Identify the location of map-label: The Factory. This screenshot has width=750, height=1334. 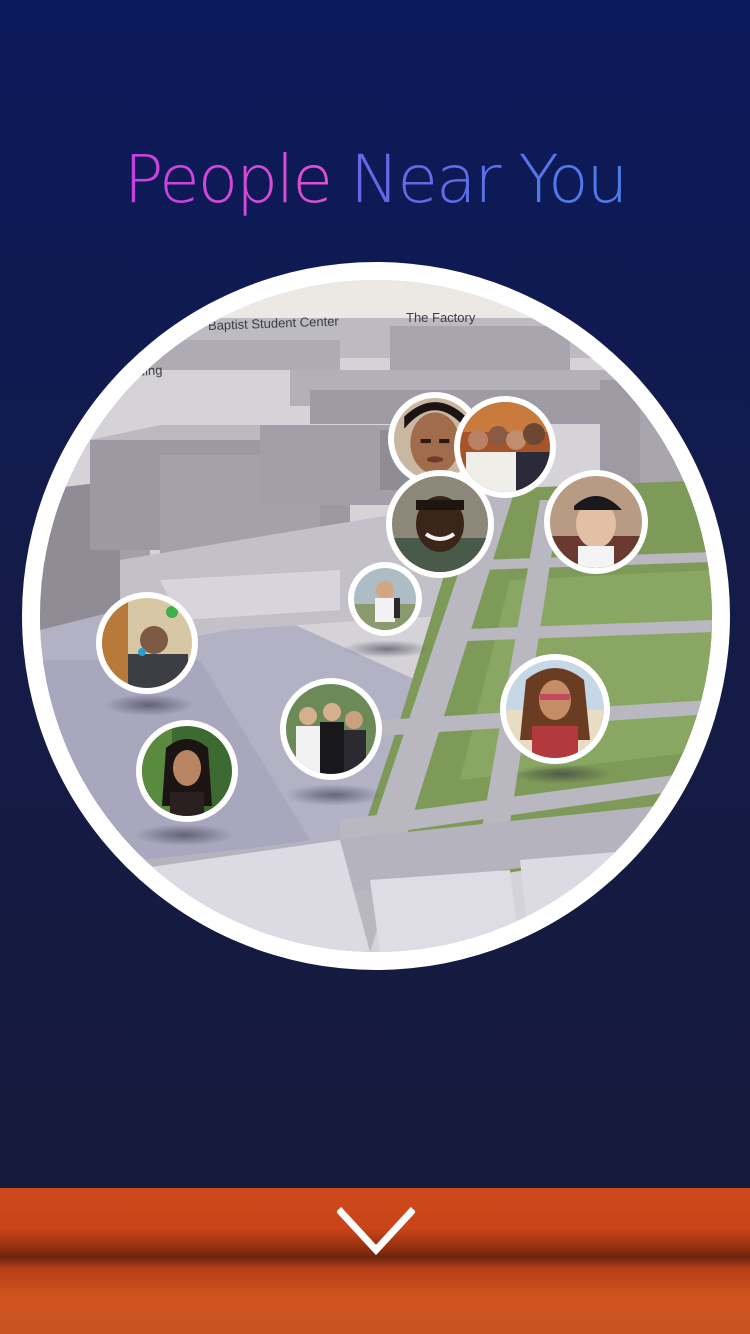
(441, 317).